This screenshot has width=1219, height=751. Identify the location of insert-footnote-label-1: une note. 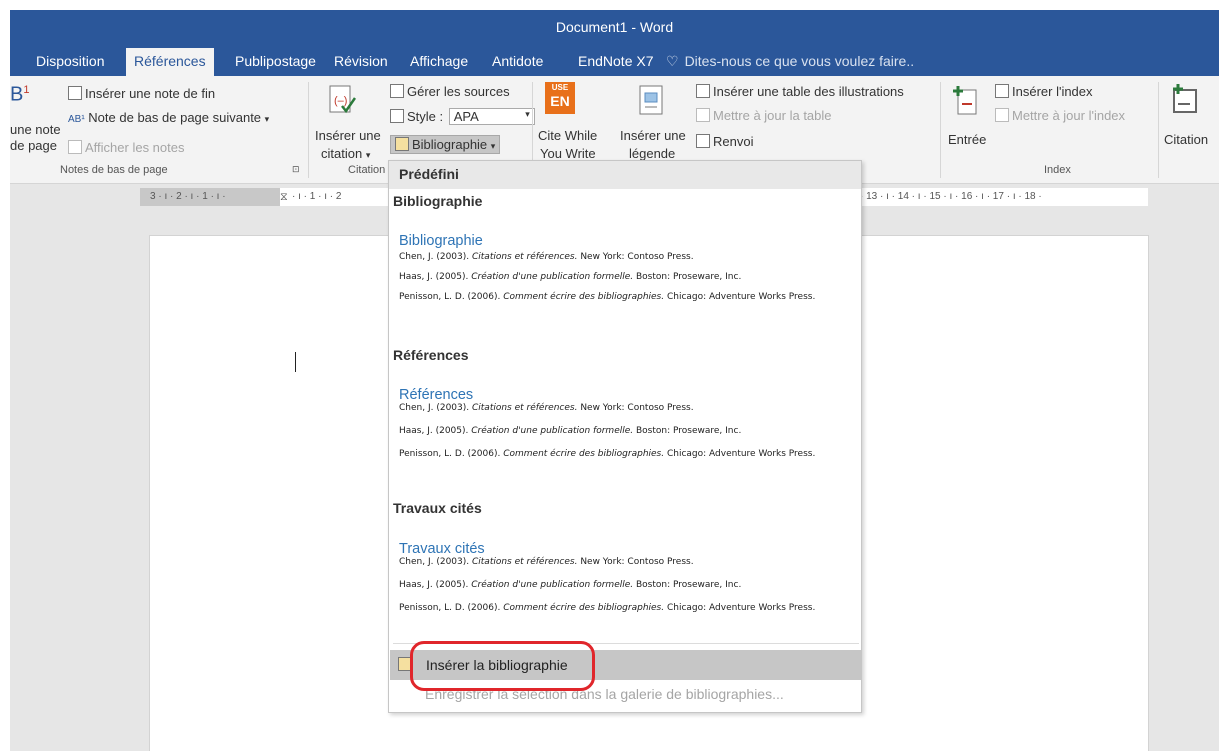
(35, 129).